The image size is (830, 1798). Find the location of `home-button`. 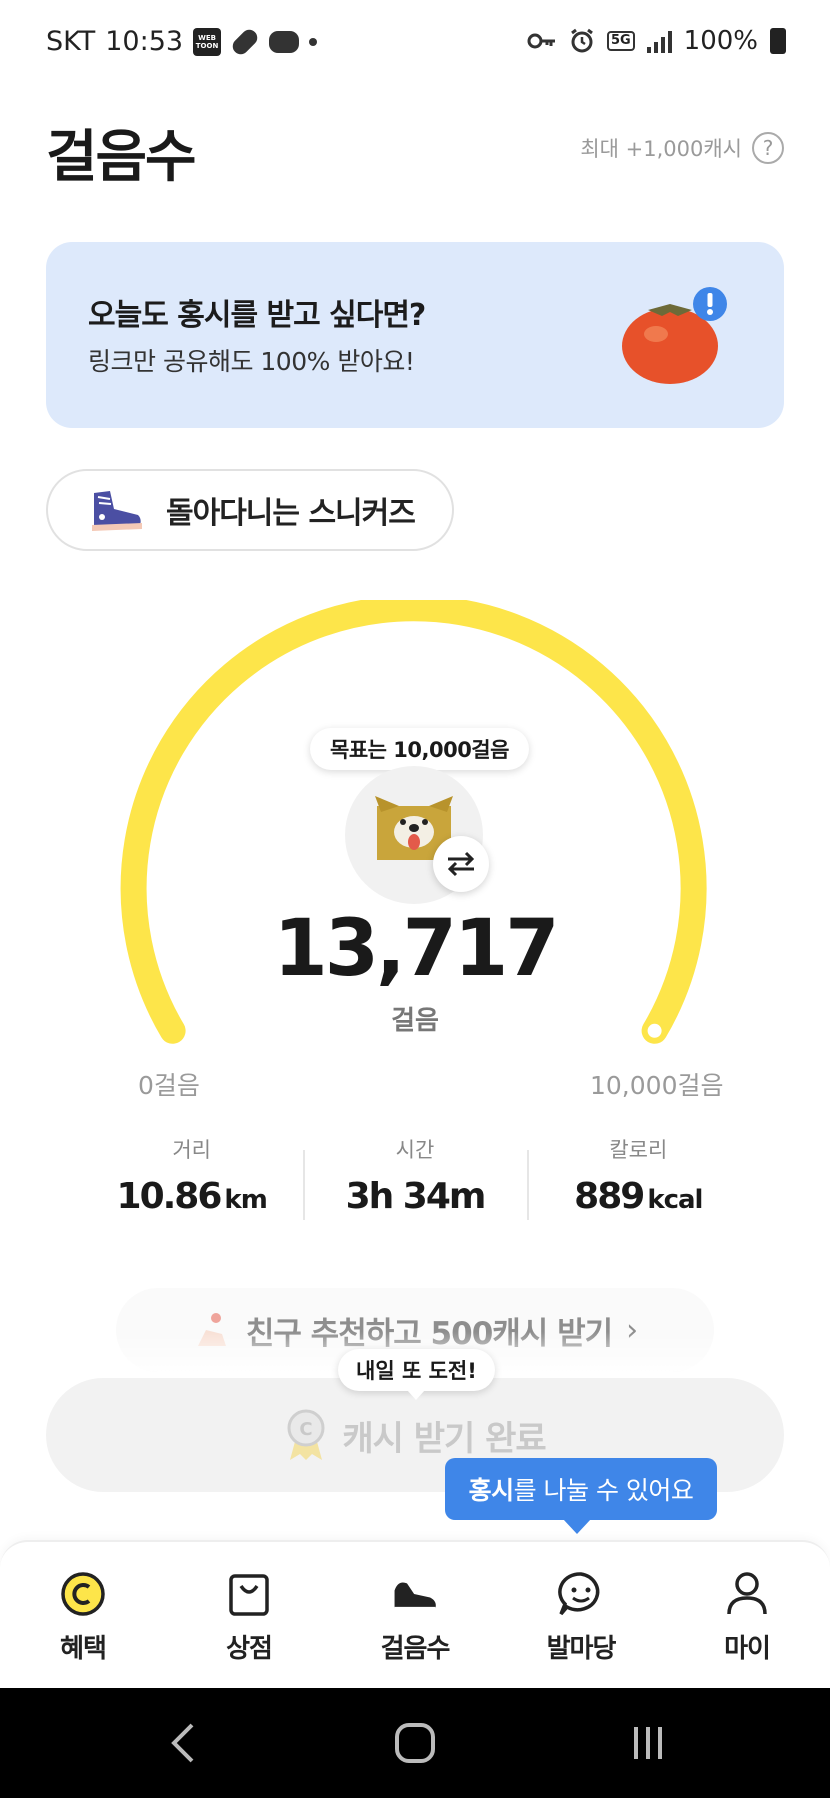

home-button is located at coordinates (415, 1743).